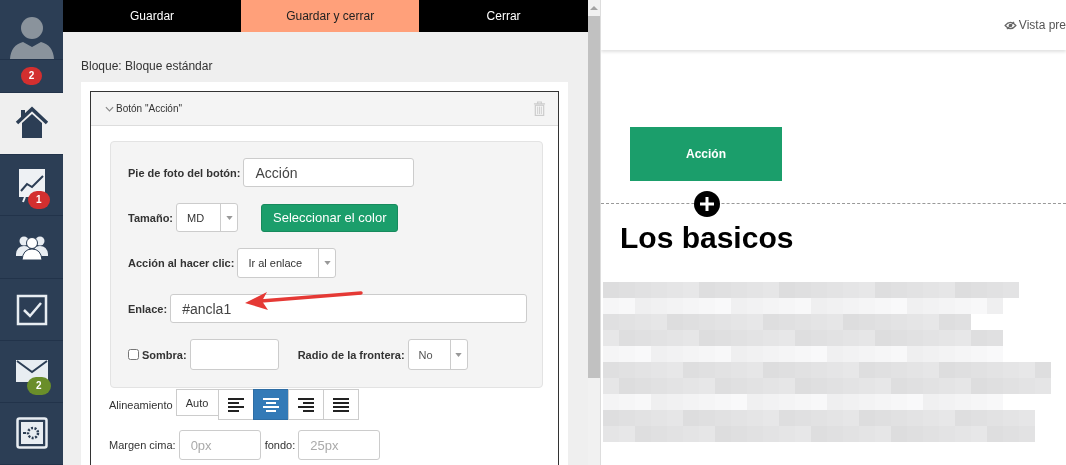  What do you see at coordinates (149, 108) in the screenshot?
I see `card-title: Botón "Acción"` at bounding box center [149, 108].